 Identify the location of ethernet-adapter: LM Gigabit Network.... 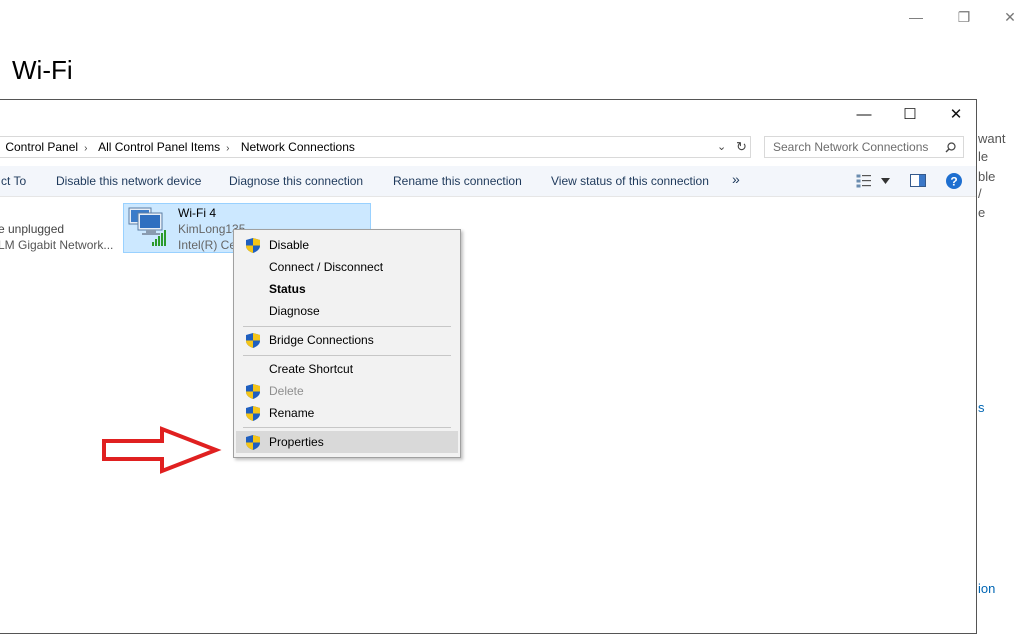
(56, 245).